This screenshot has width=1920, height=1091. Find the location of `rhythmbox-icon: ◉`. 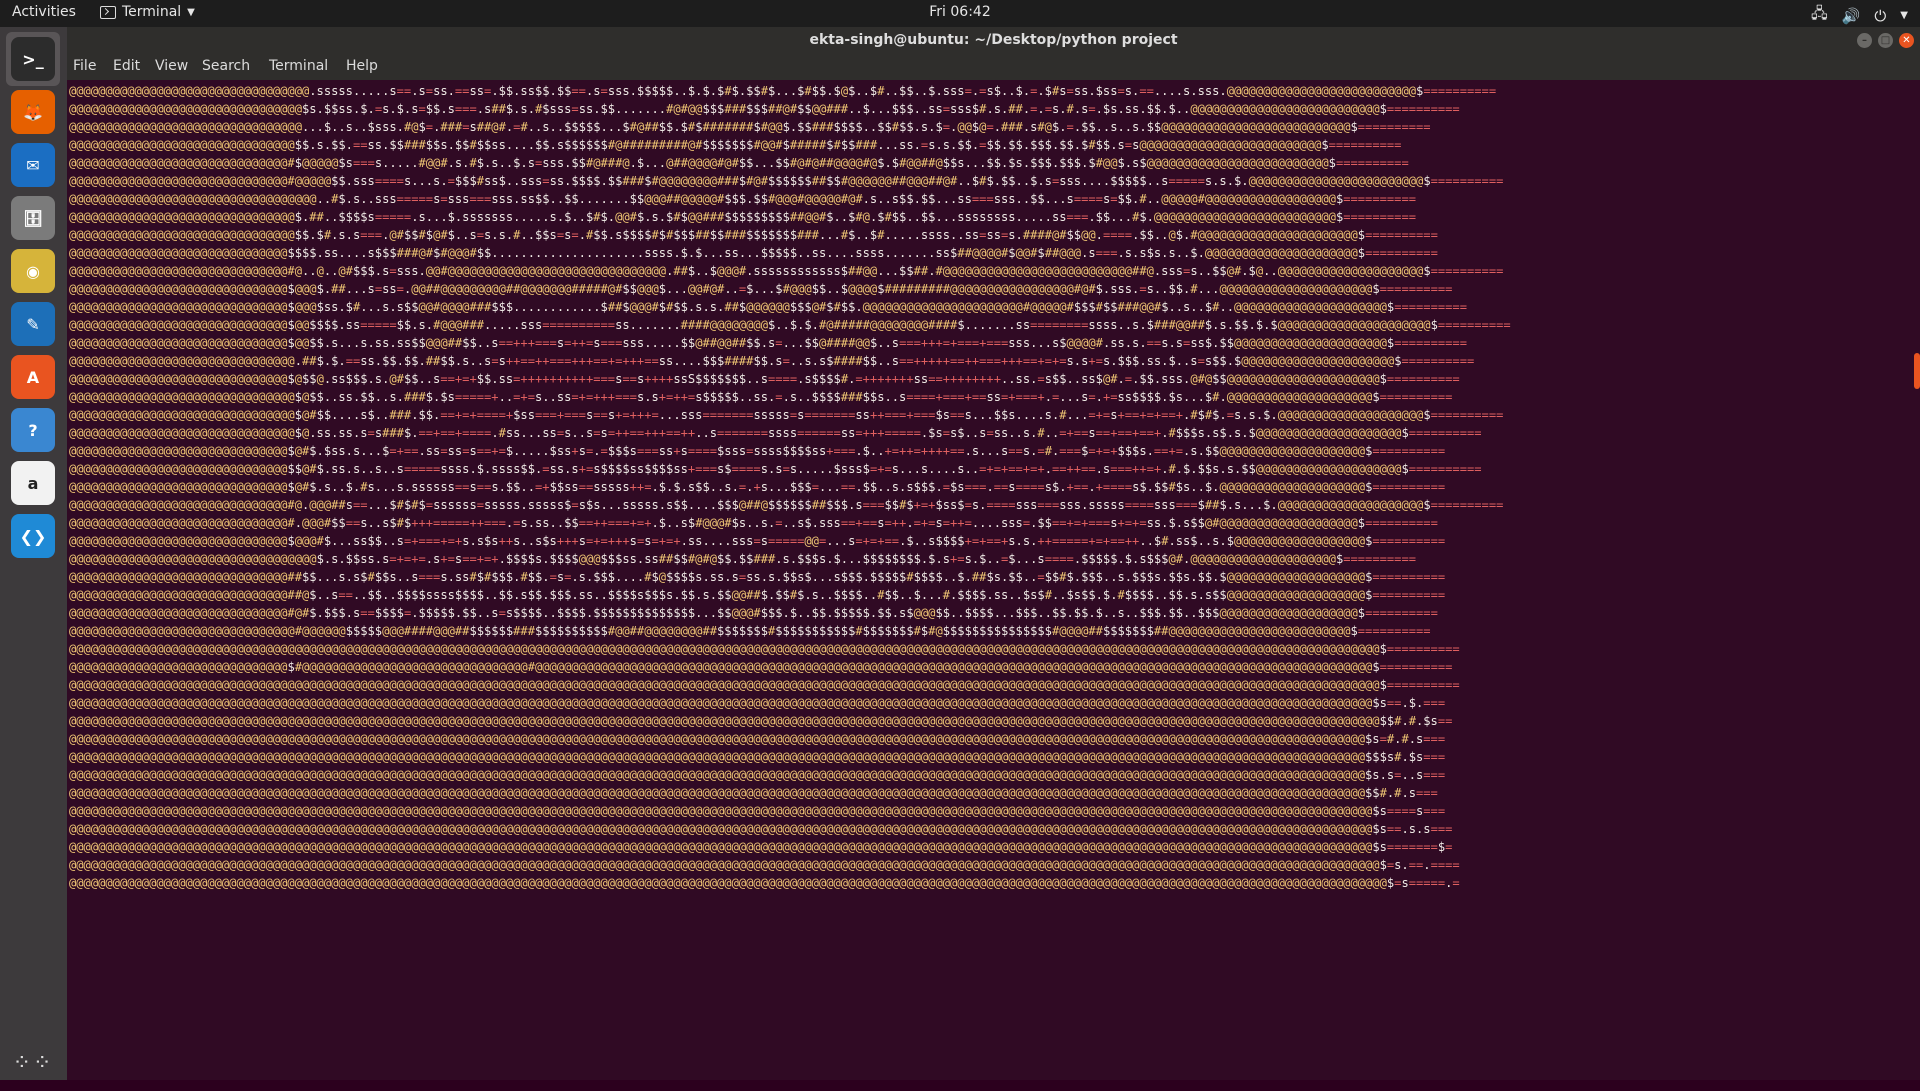

rhythmbox-icon: ◉ is located at coordinates (33, 271).